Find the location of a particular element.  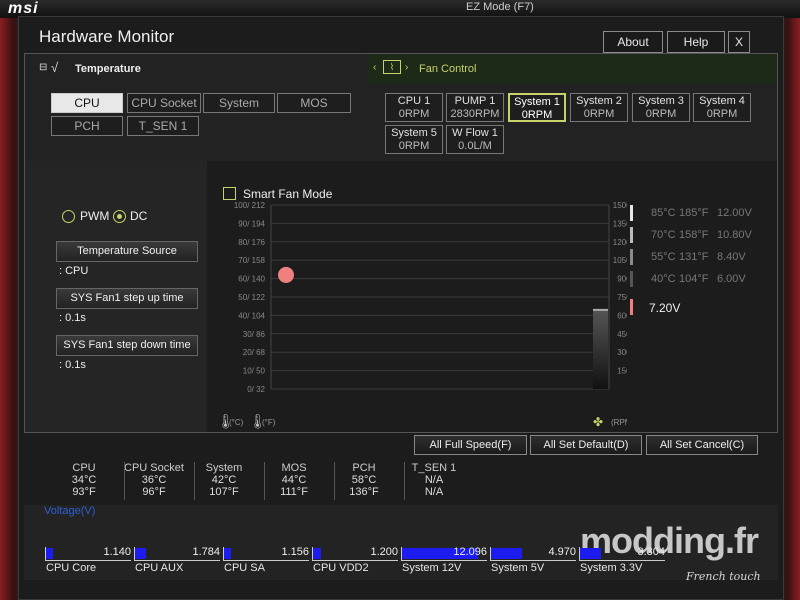

temp-readout-system: System 42°C 107°F is located at coordinates (224, 480).